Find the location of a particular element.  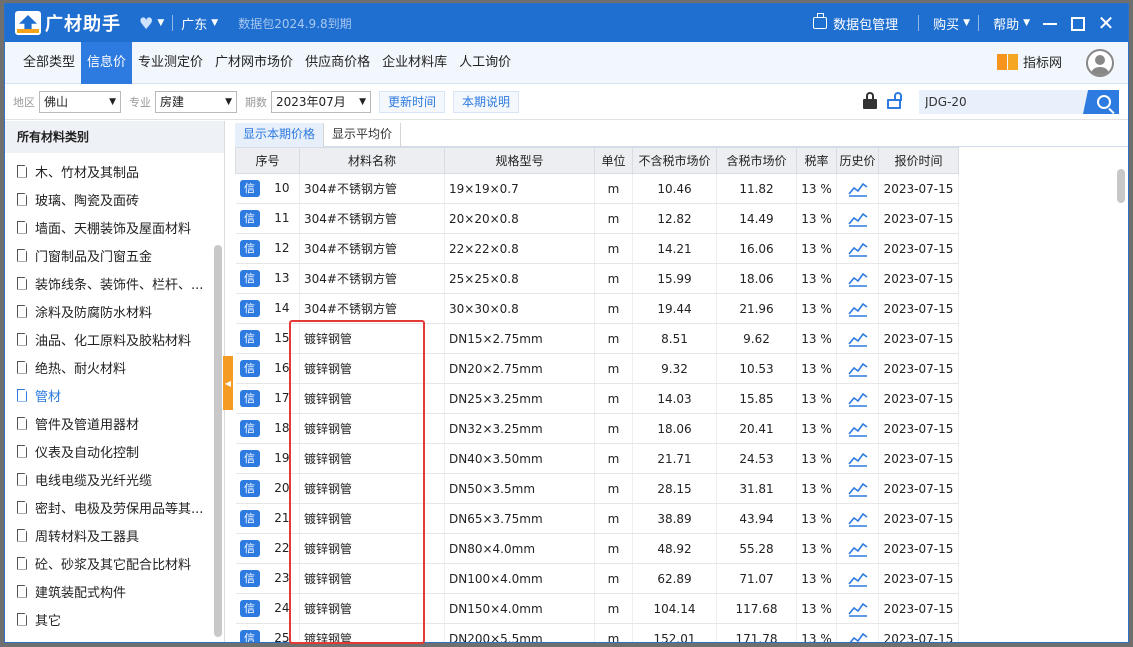

col-header-tax-rate: 税率 is located at coordinates (816, 160).